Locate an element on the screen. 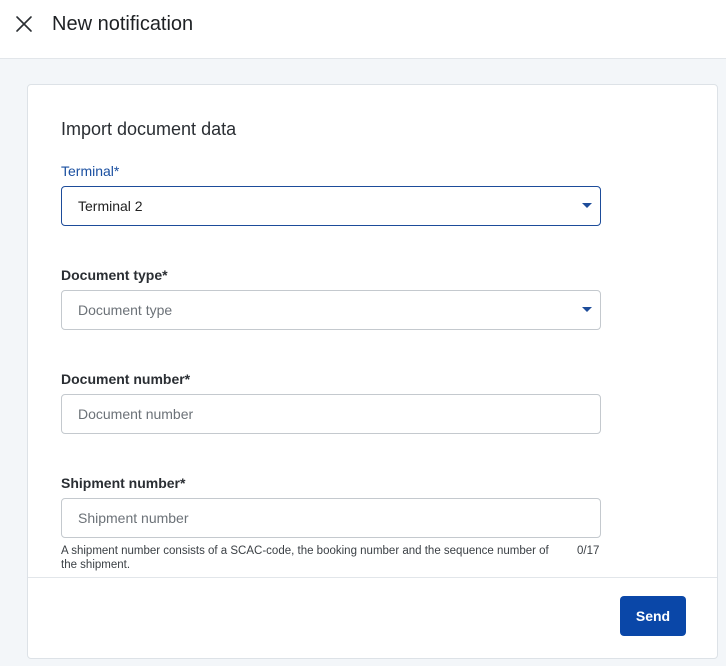 Image resolution: width=726 pixels, height=666 pixels. shipment-number-char-counter: 0/17 is located at coordinates (588, 551).